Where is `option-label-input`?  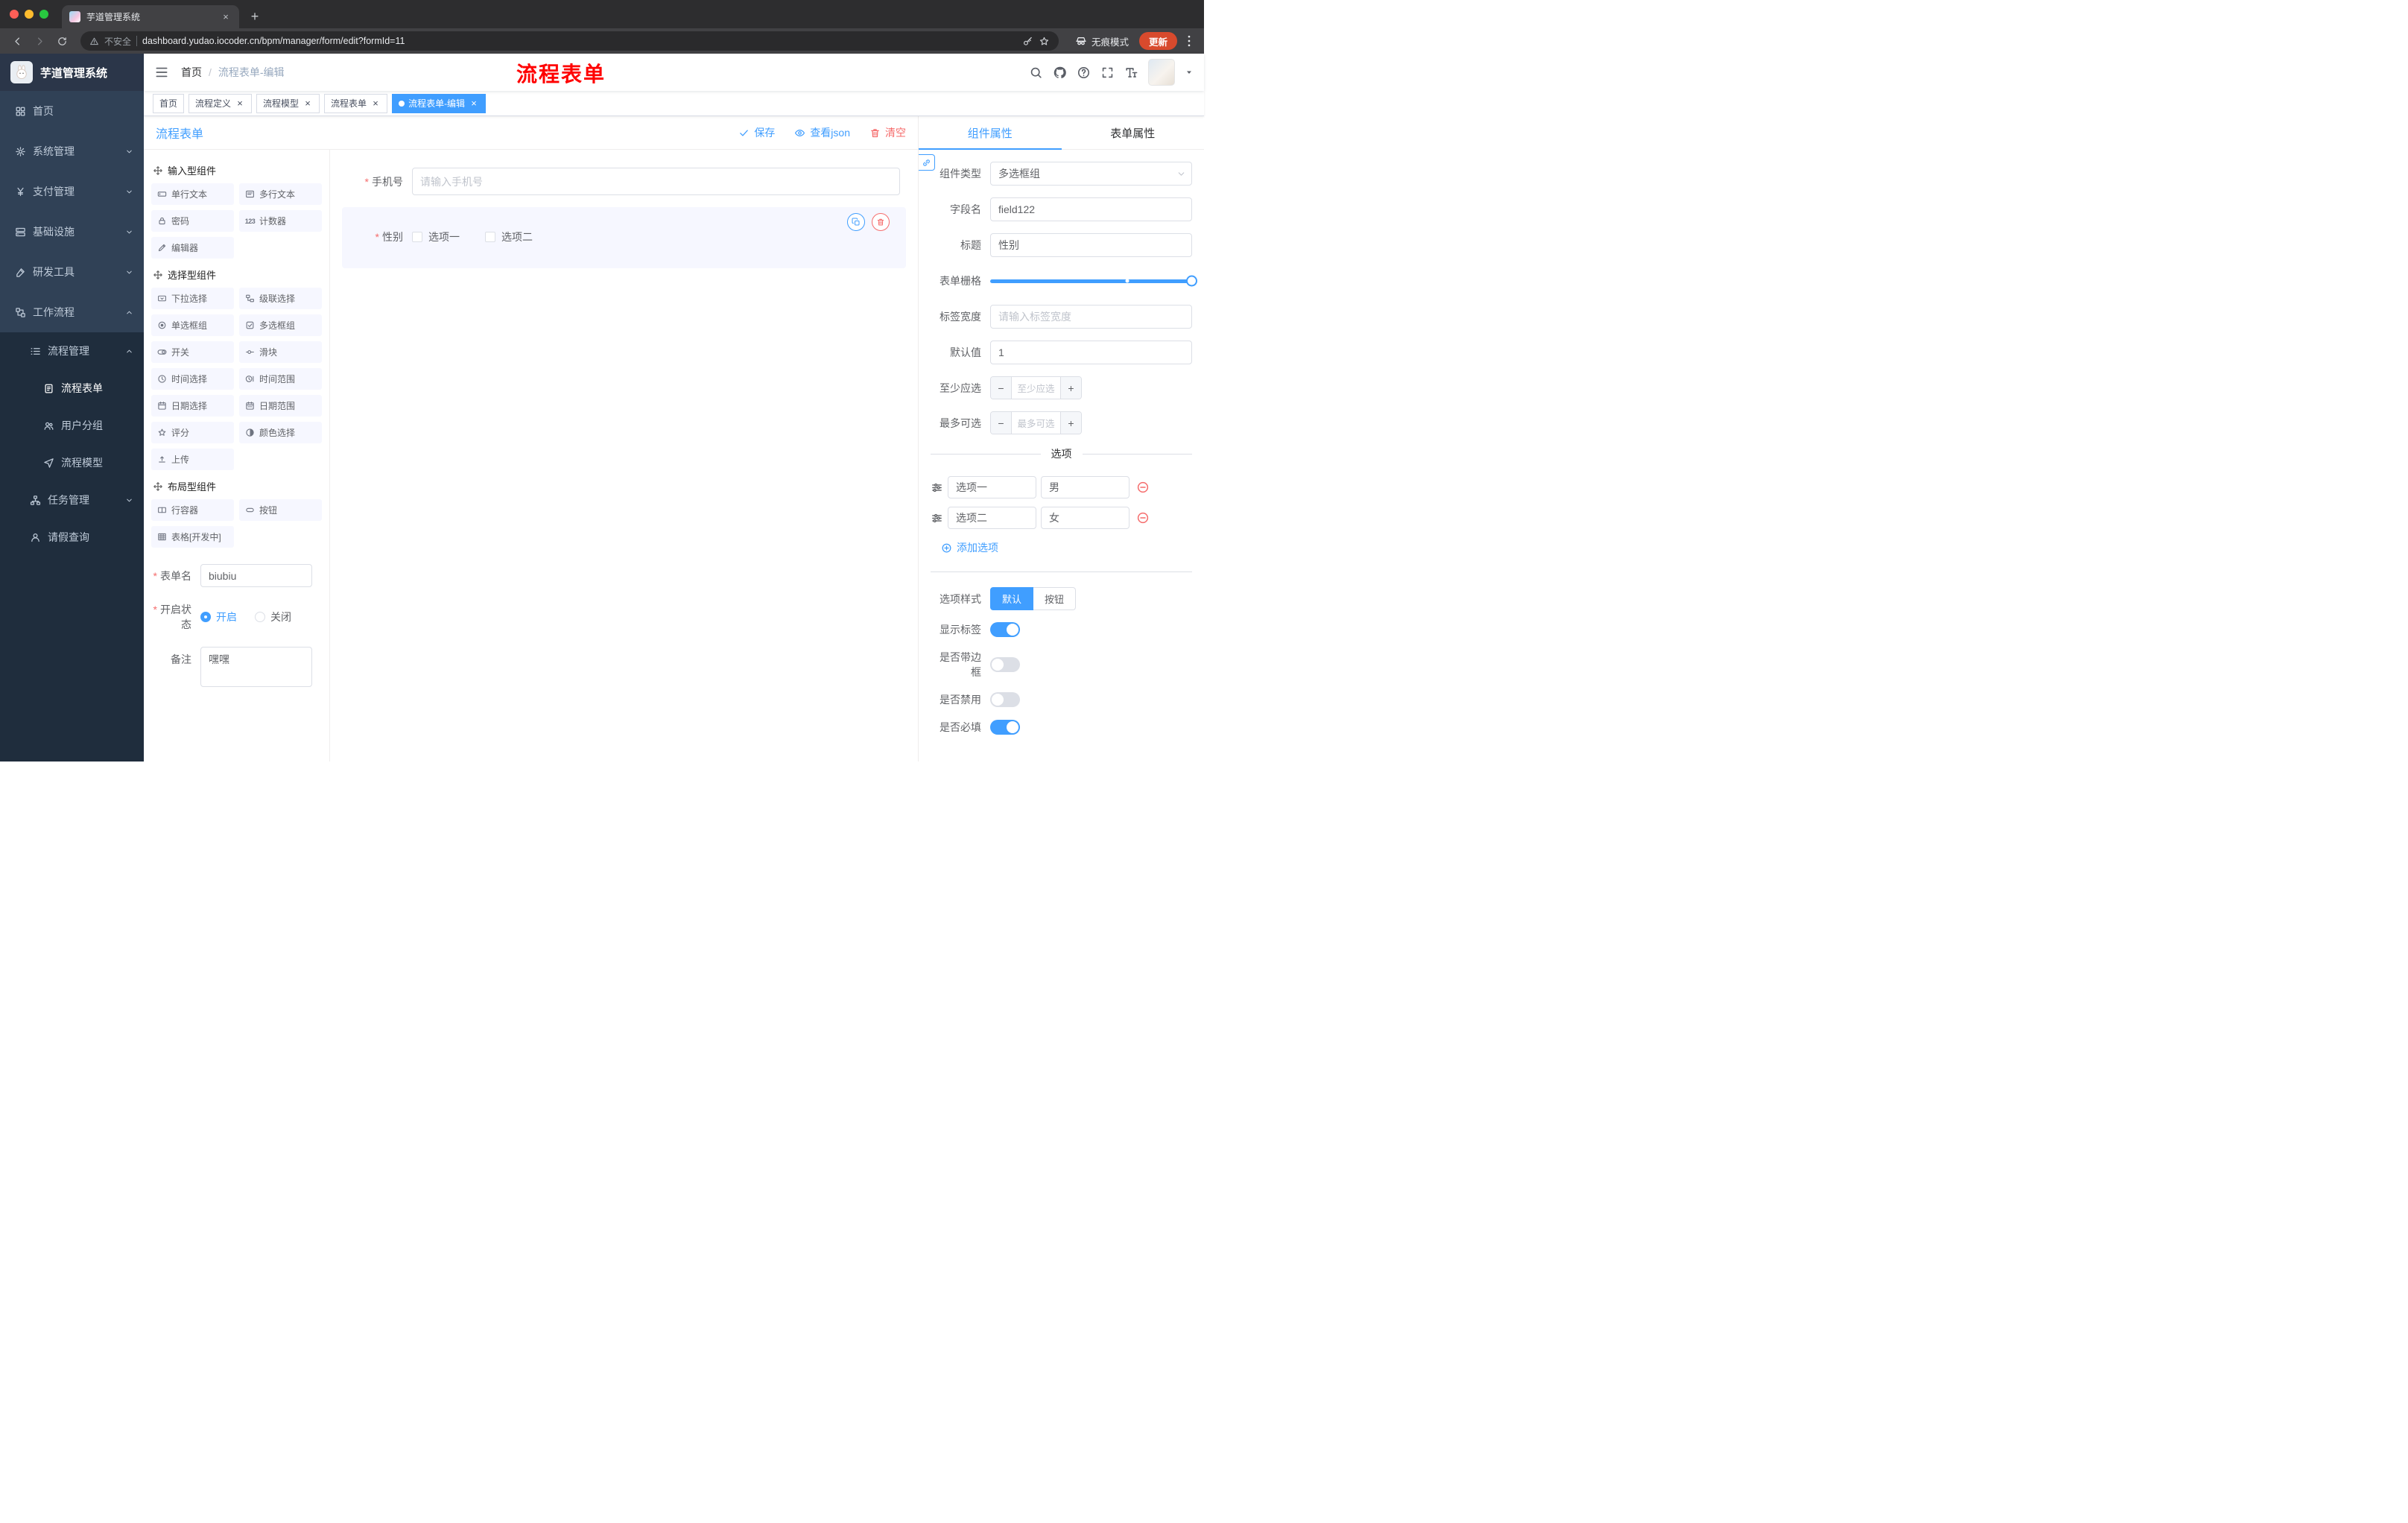
option-label-input is located at coordinates (992, 518).